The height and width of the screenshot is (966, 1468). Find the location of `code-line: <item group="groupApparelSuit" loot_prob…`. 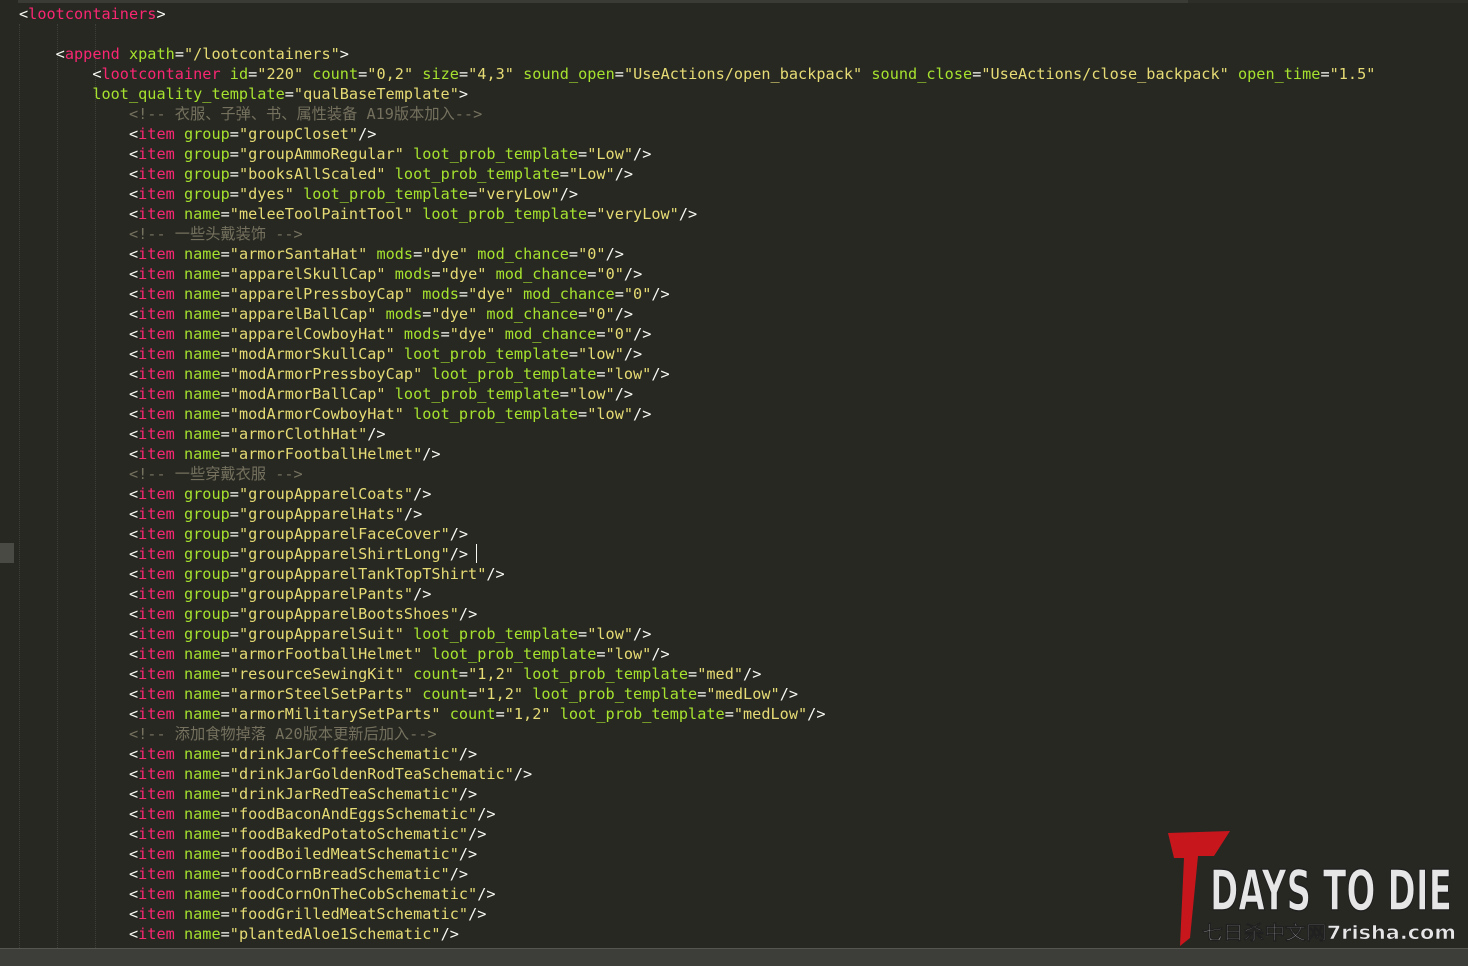

code-line: <item group="groupApparelSuit" loot_prob… is located at coordinates (335, 634).